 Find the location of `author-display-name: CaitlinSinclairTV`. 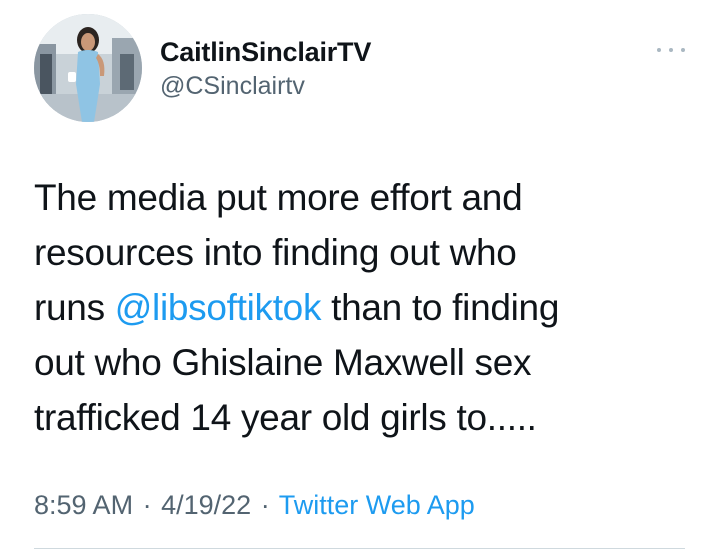

author-display-name: CaitlinSinclairTV is located at coordinates (265, 52).